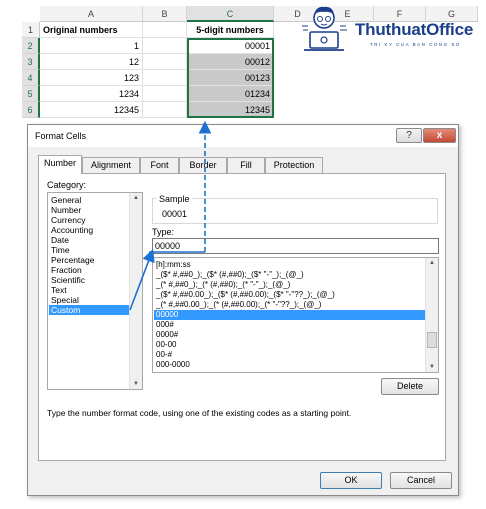  I want to click on cell-b2, so click(165, 46).